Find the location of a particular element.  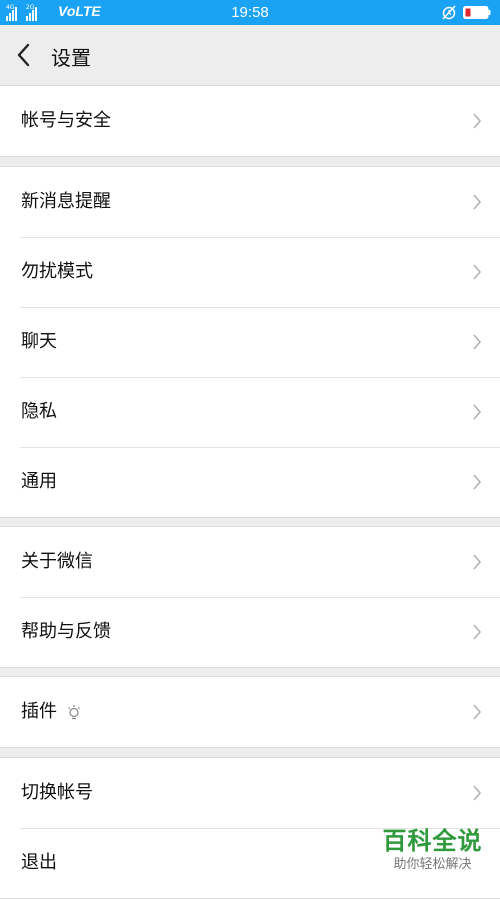

settings-item-new-message-alerts: 新消息提醒 is located at coordinates (250, 202).